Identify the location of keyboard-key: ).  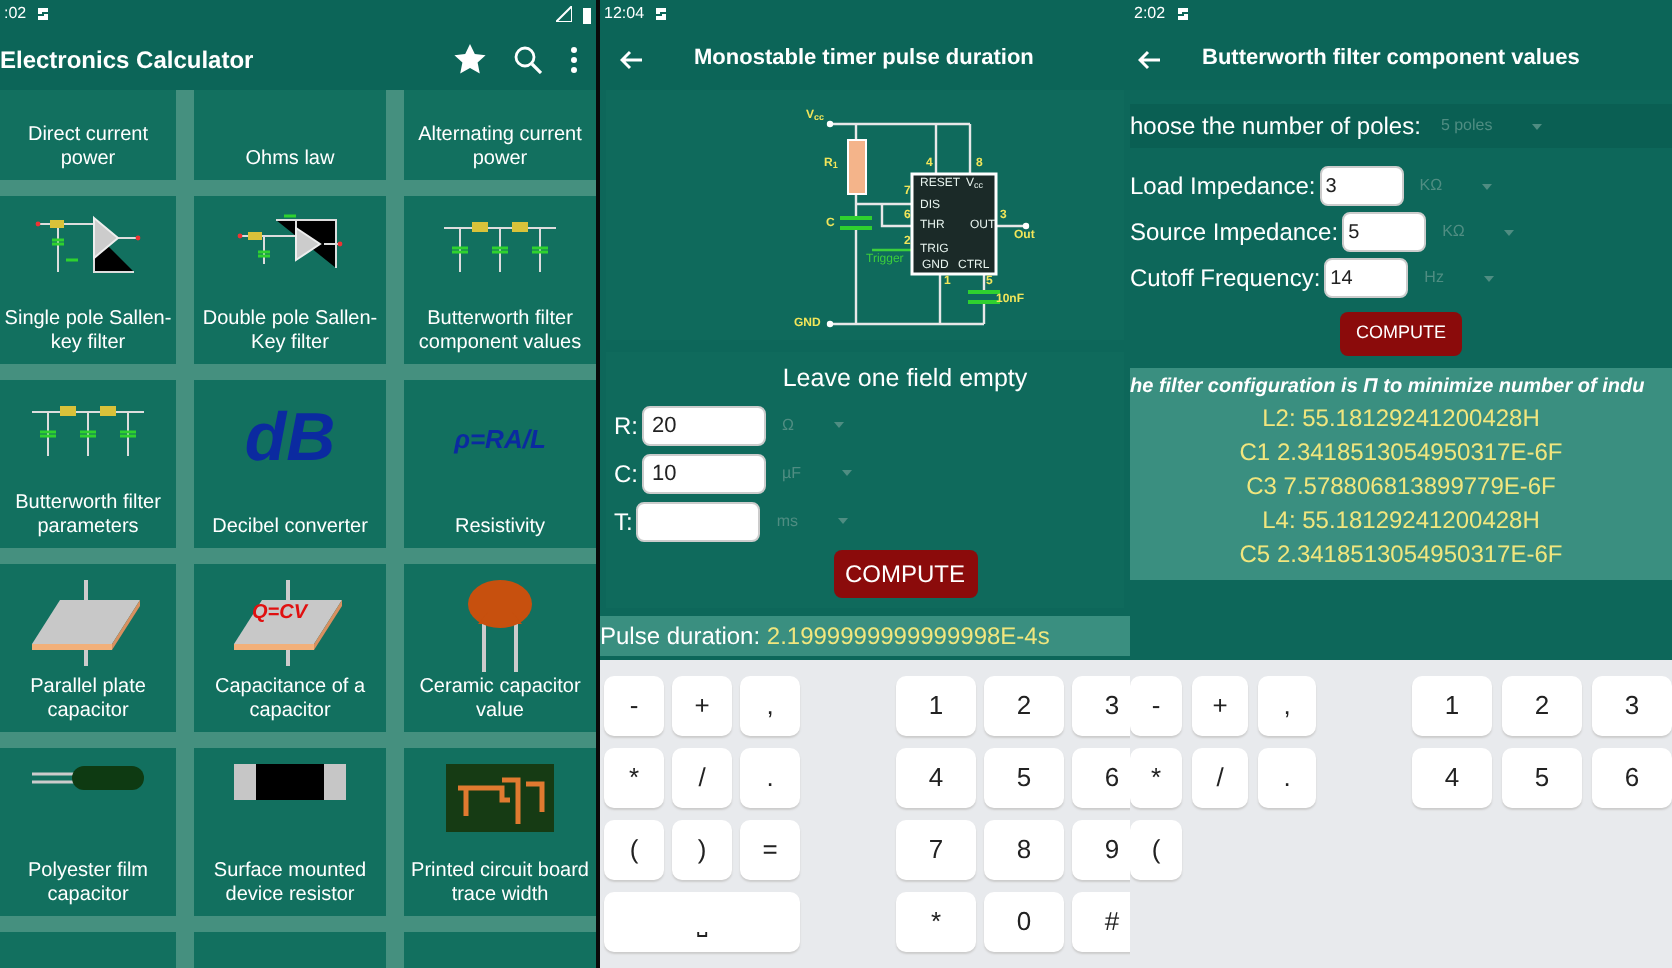
(702, 850).